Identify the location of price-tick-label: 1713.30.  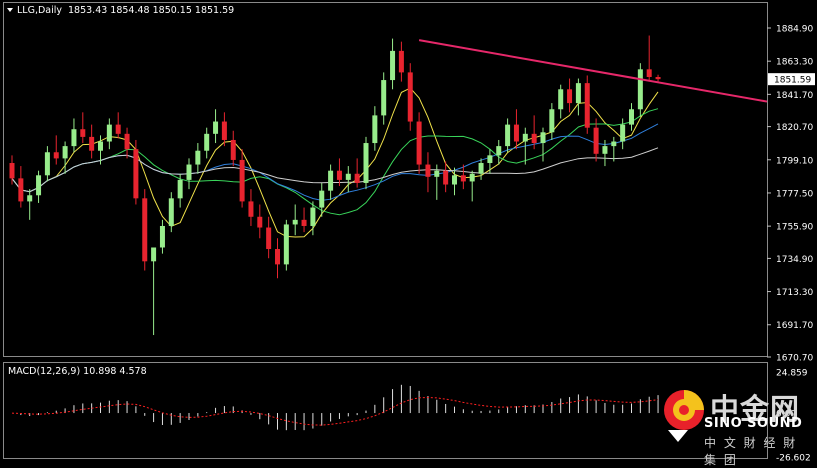
(794, 293).